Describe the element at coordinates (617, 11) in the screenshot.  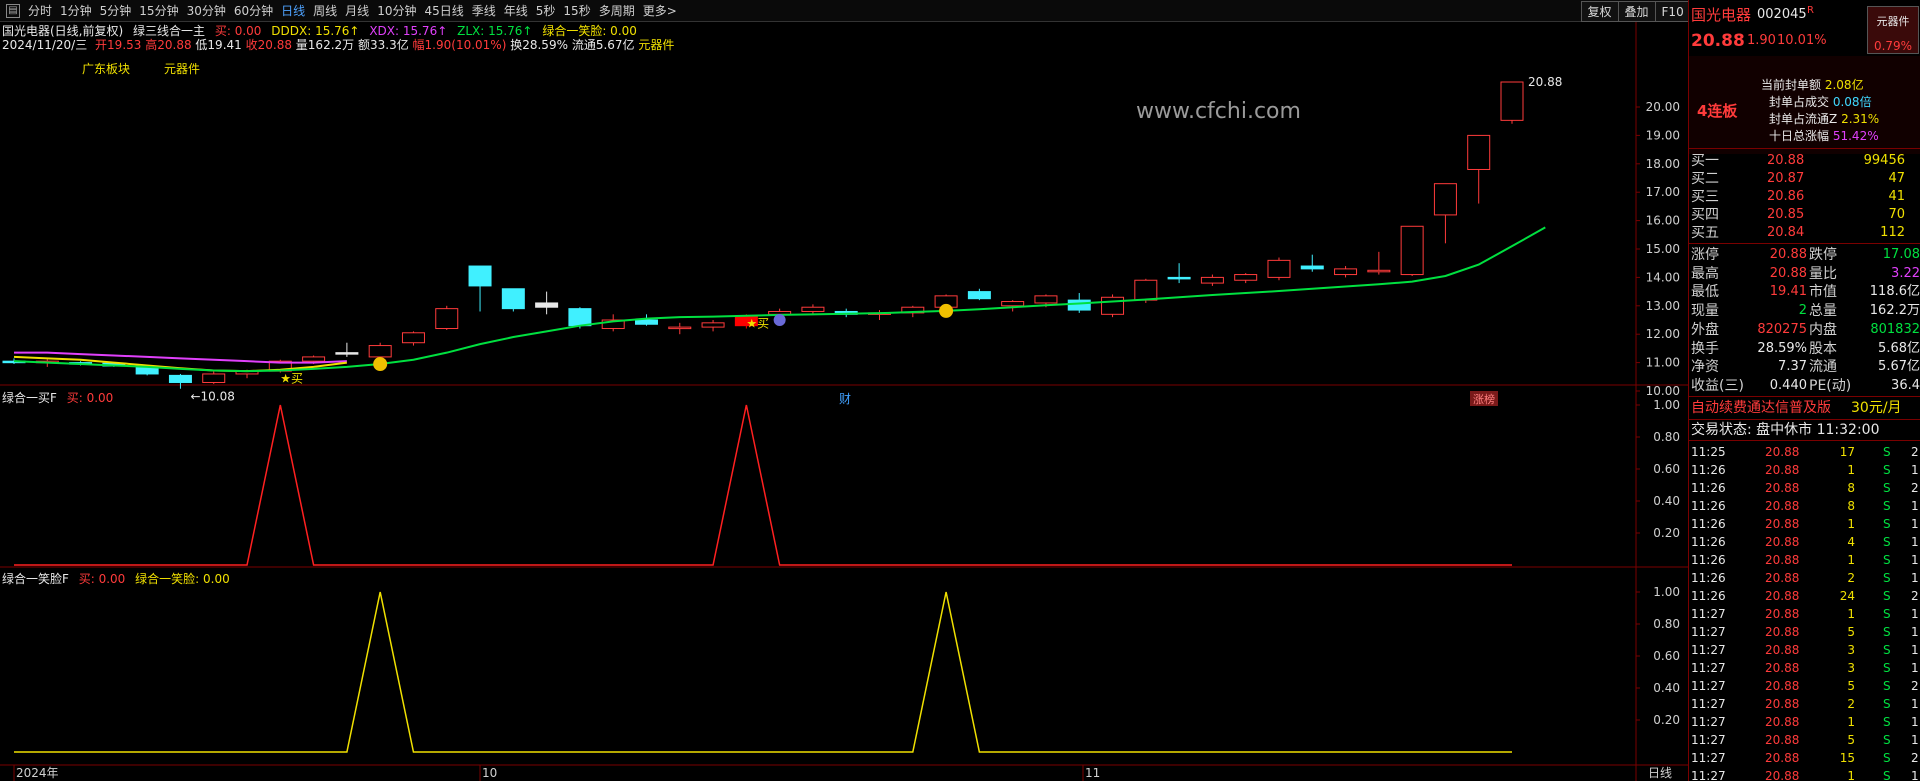
I see `period-tab: 多周期` at that location.